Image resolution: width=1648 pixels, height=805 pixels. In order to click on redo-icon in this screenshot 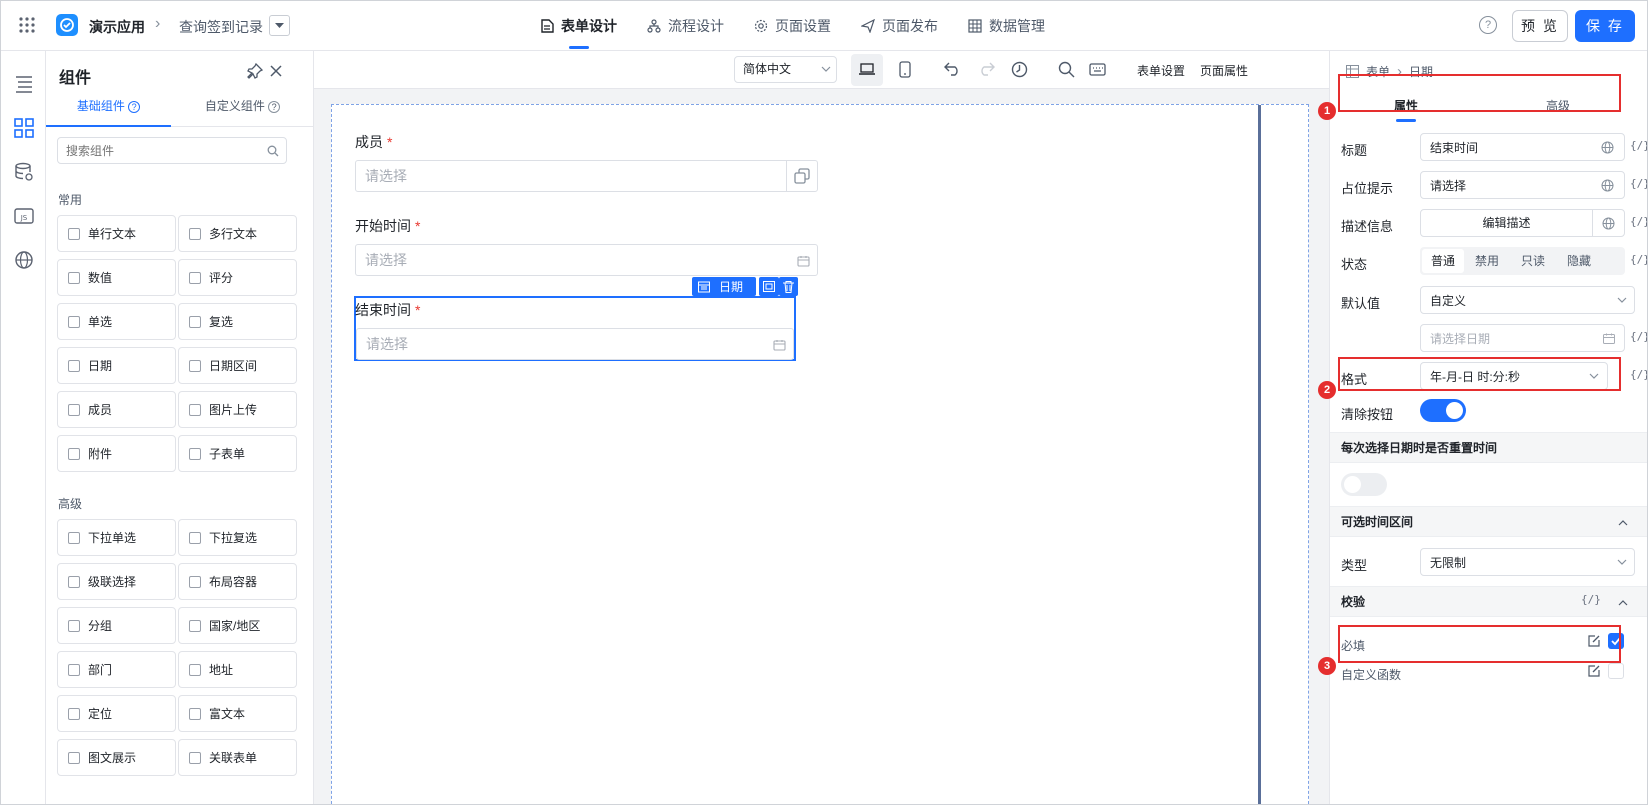, I will do `click(986, 69)`.